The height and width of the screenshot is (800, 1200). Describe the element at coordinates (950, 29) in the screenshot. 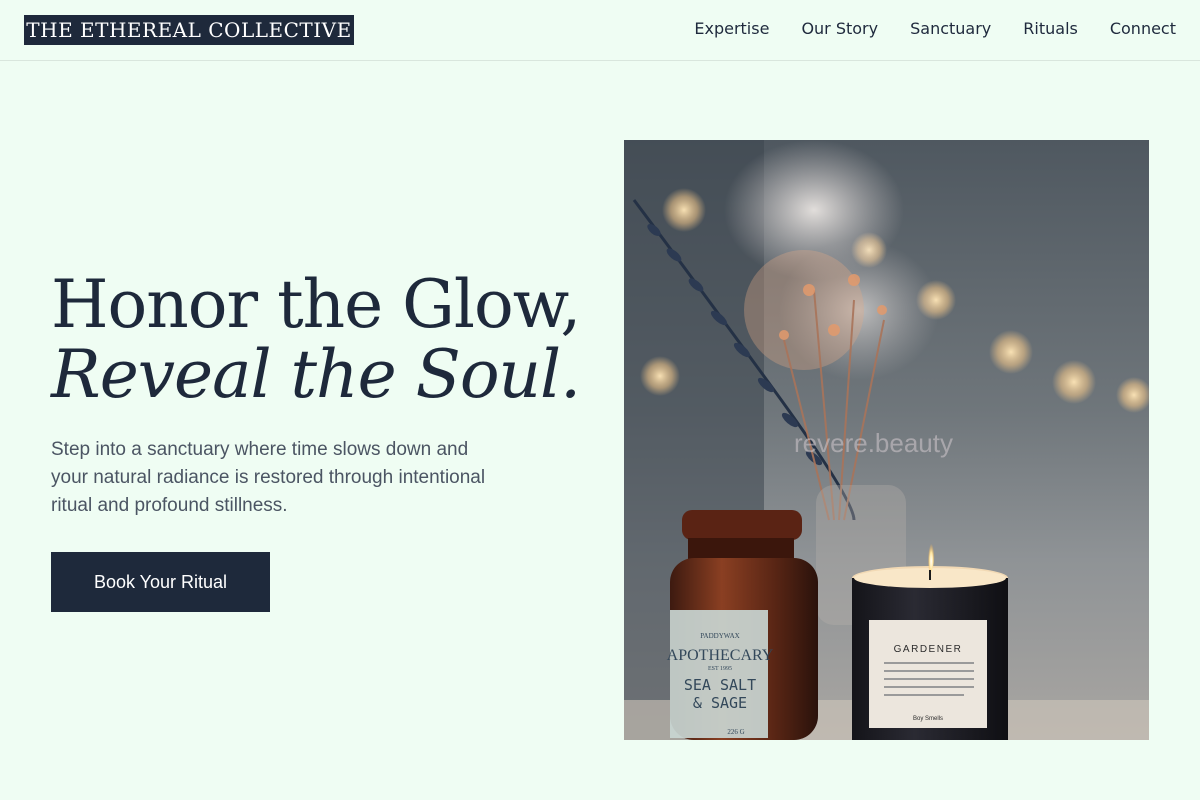

I see `nav-link-sanctuary: Sanctuary` at that location.